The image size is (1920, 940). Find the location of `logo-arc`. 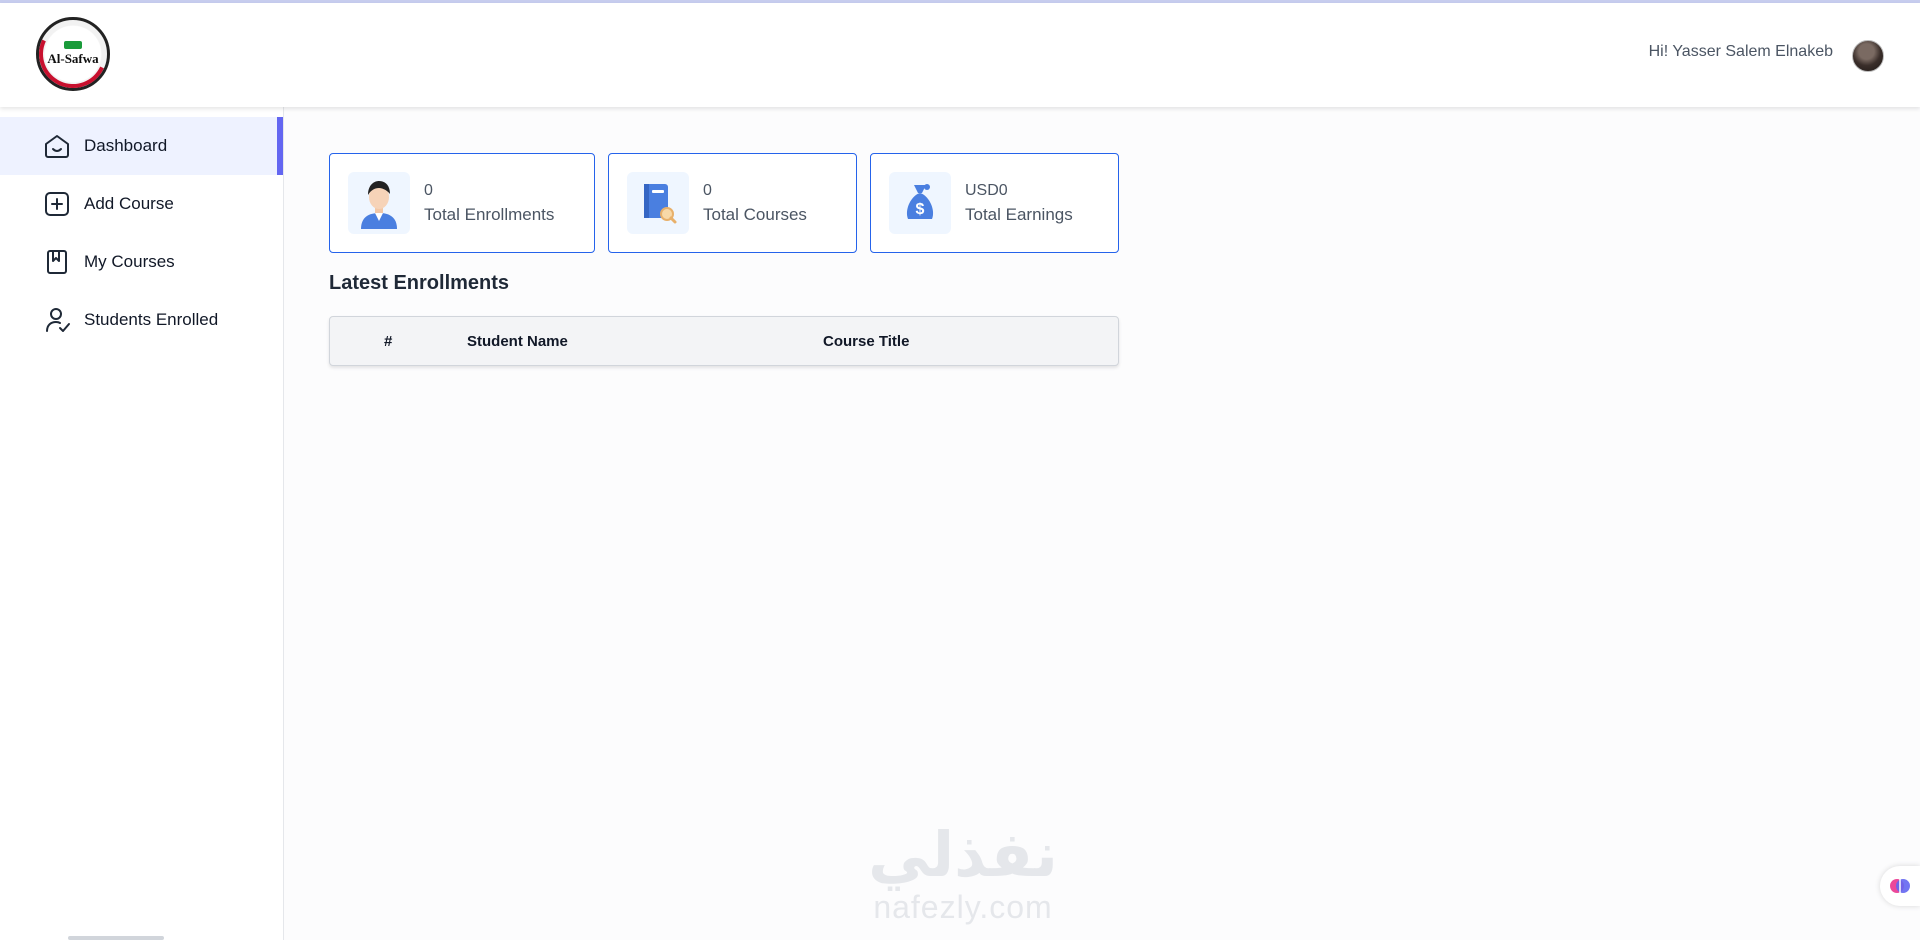

logo-arc is located at coordinates (73, 54).